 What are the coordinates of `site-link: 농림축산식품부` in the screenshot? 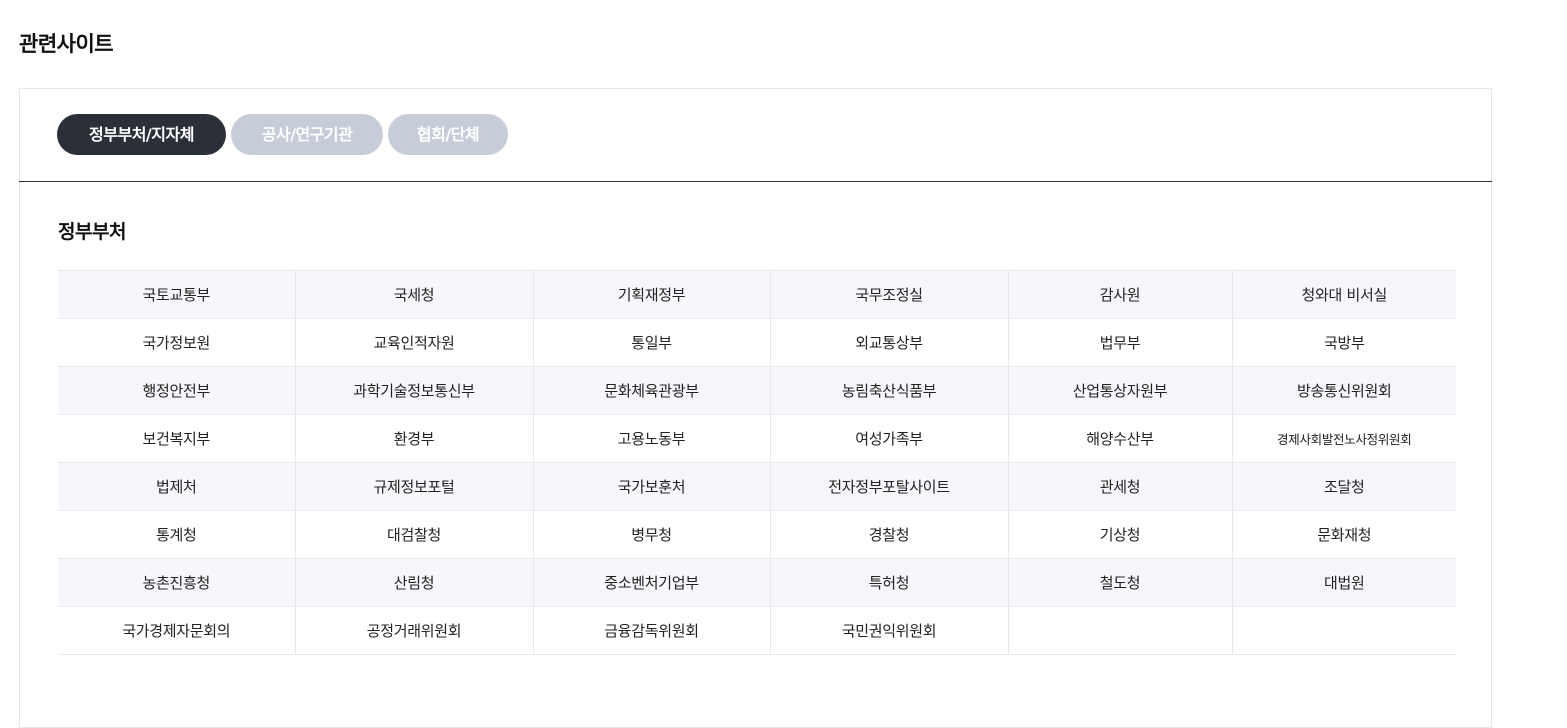 It's located at (889, 391).